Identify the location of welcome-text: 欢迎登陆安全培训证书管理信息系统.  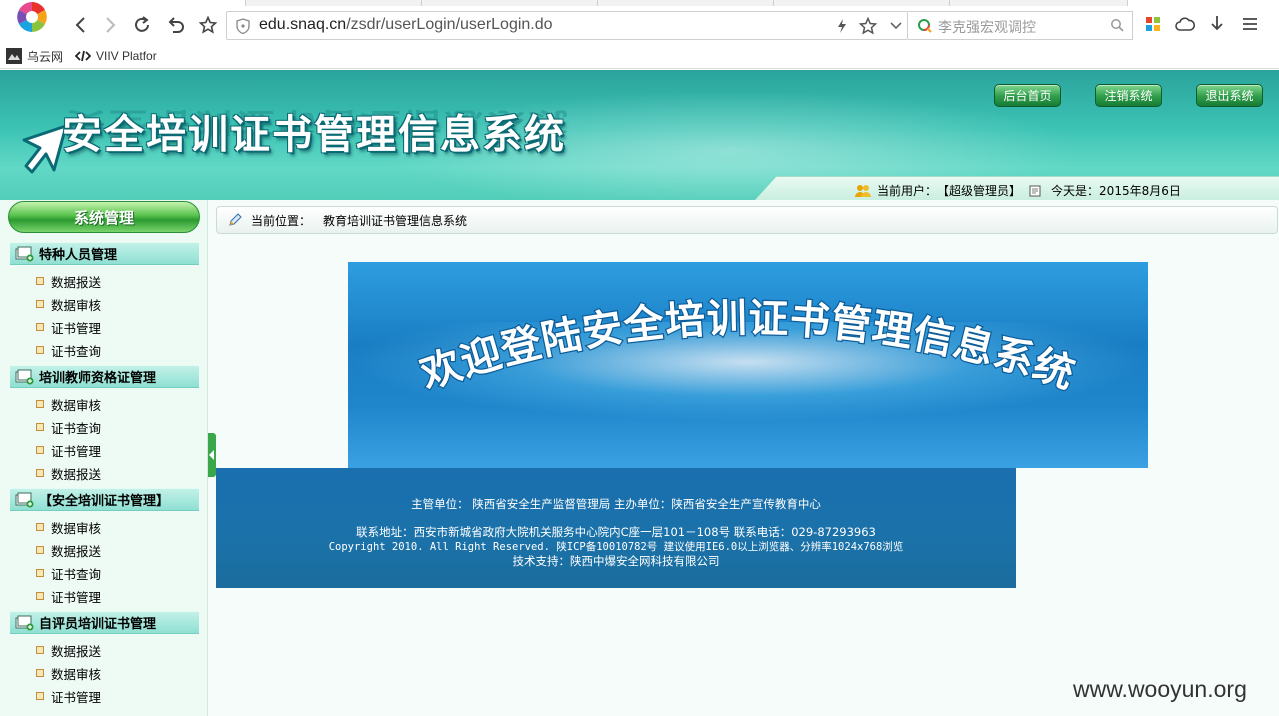
(747, 347).